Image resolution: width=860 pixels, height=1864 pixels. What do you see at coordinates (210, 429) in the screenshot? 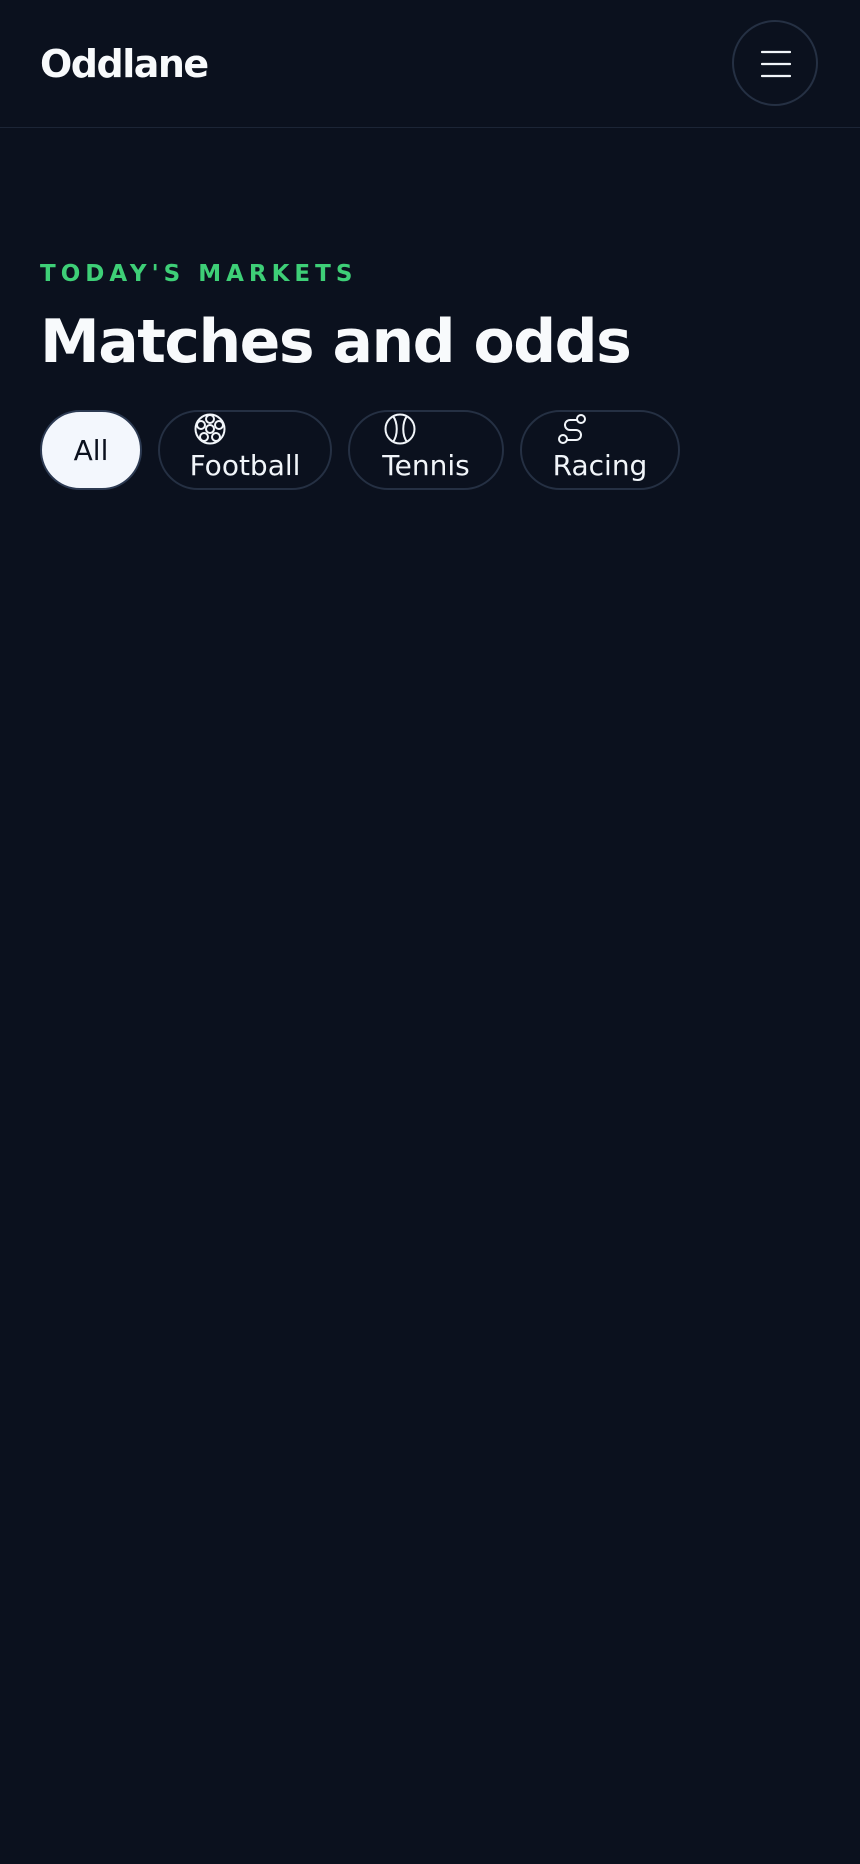
I see `soccer-ball-icon` at bounding box center [210, 429].